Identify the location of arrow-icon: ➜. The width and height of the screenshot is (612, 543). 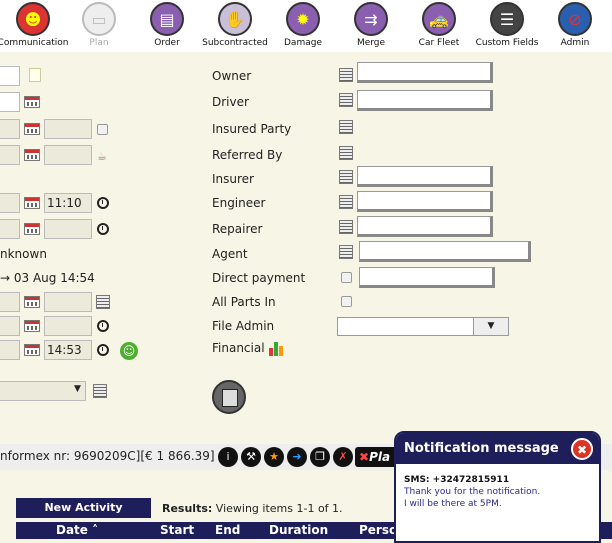
(297, 457).